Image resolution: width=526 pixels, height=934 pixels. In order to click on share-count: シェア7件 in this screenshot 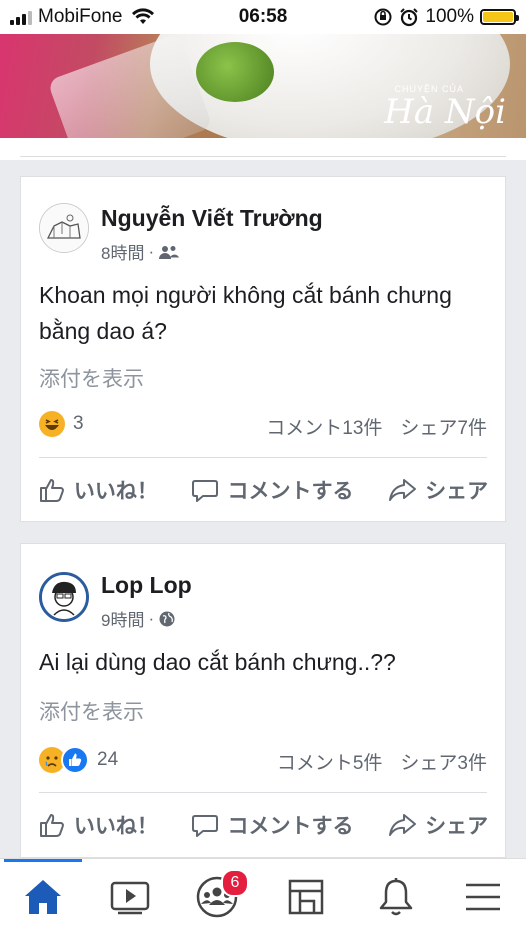, I will do `click(443, 426)`.